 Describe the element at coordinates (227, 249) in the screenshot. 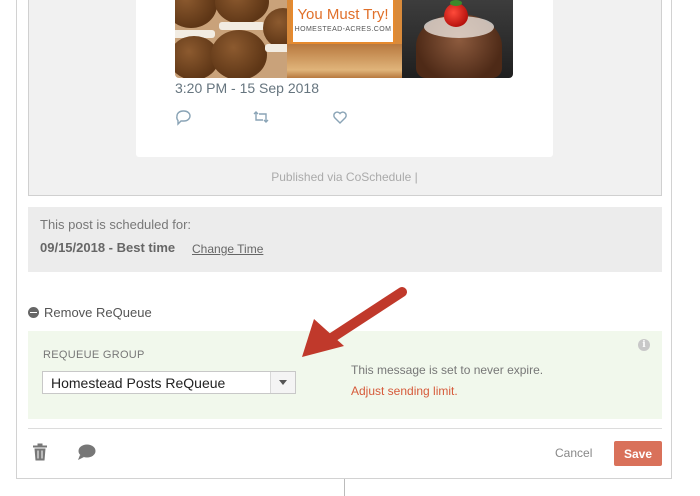

I see `change-time-link: Change Time` at that location.